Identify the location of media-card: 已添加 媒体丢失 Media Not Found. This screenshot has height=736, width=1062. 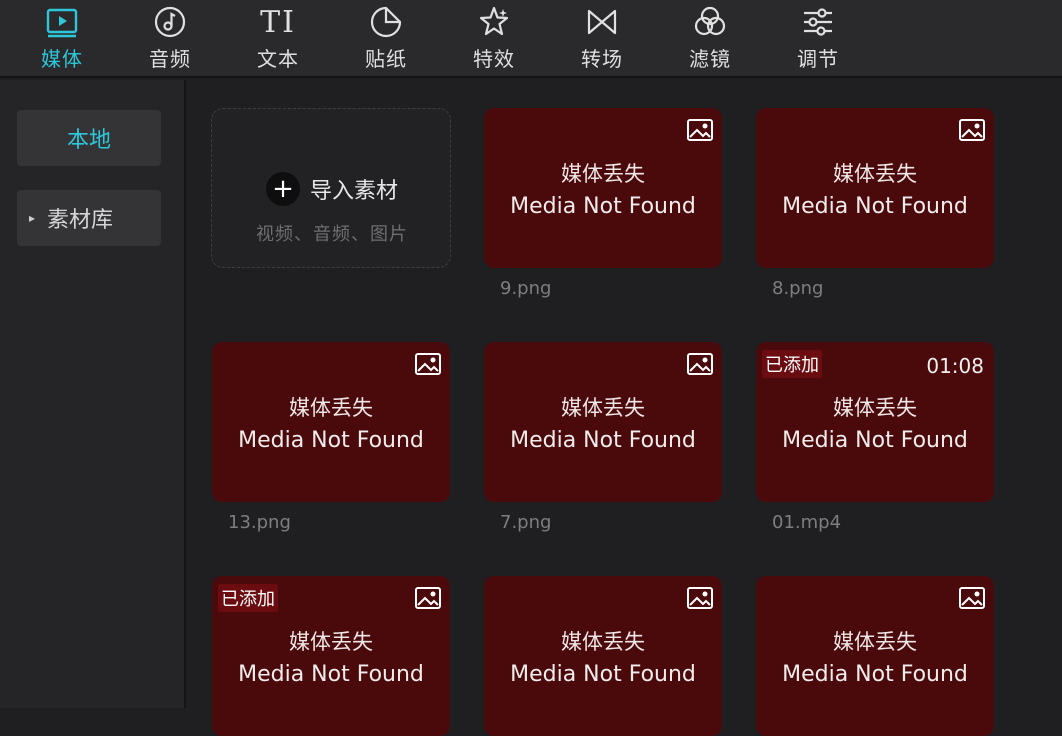
(331, 656).